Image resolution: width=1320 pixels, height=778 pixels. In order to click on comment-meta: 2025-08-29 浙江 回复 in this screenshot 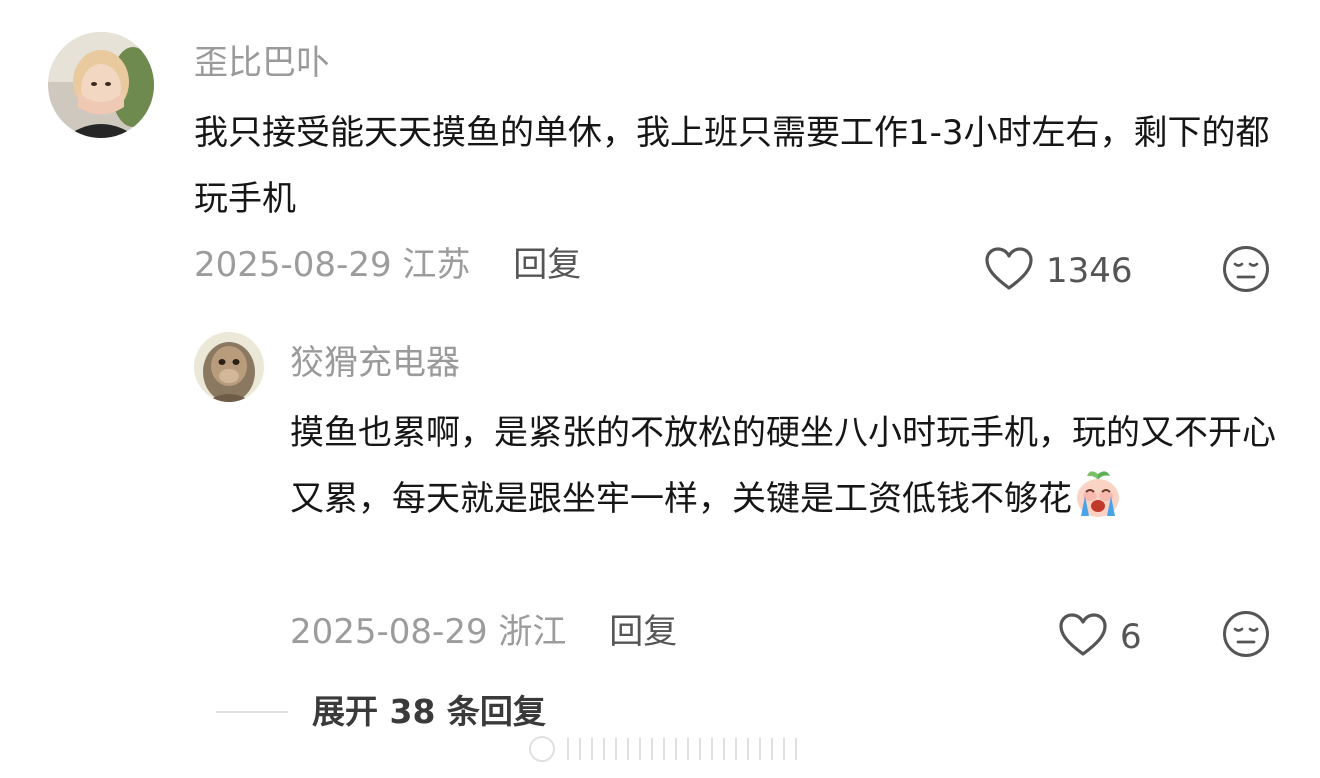, I will do `click(483, 632)`.